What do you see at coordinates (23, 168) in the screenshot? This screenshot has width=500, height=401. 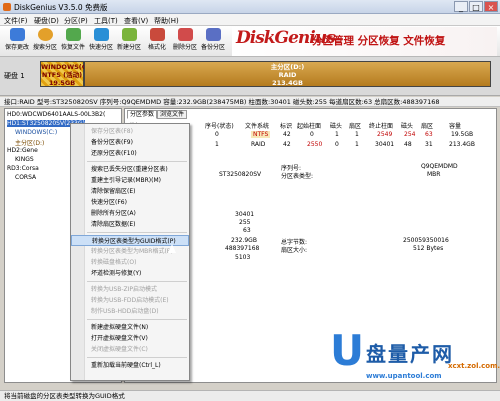 I see `tree-item-rd3: RD3:Corsa` at bounding box center [23, 168].